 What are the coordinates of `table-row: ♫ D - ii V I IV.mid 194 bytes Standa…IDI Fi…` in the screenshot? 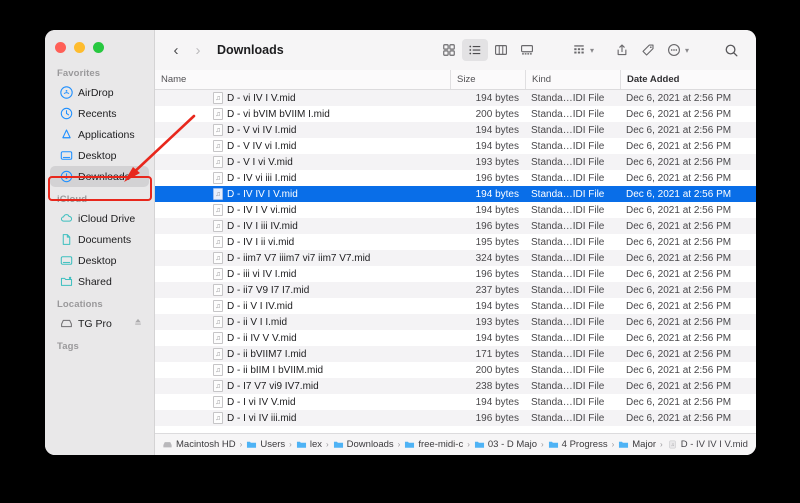 It's located at (455, 306).